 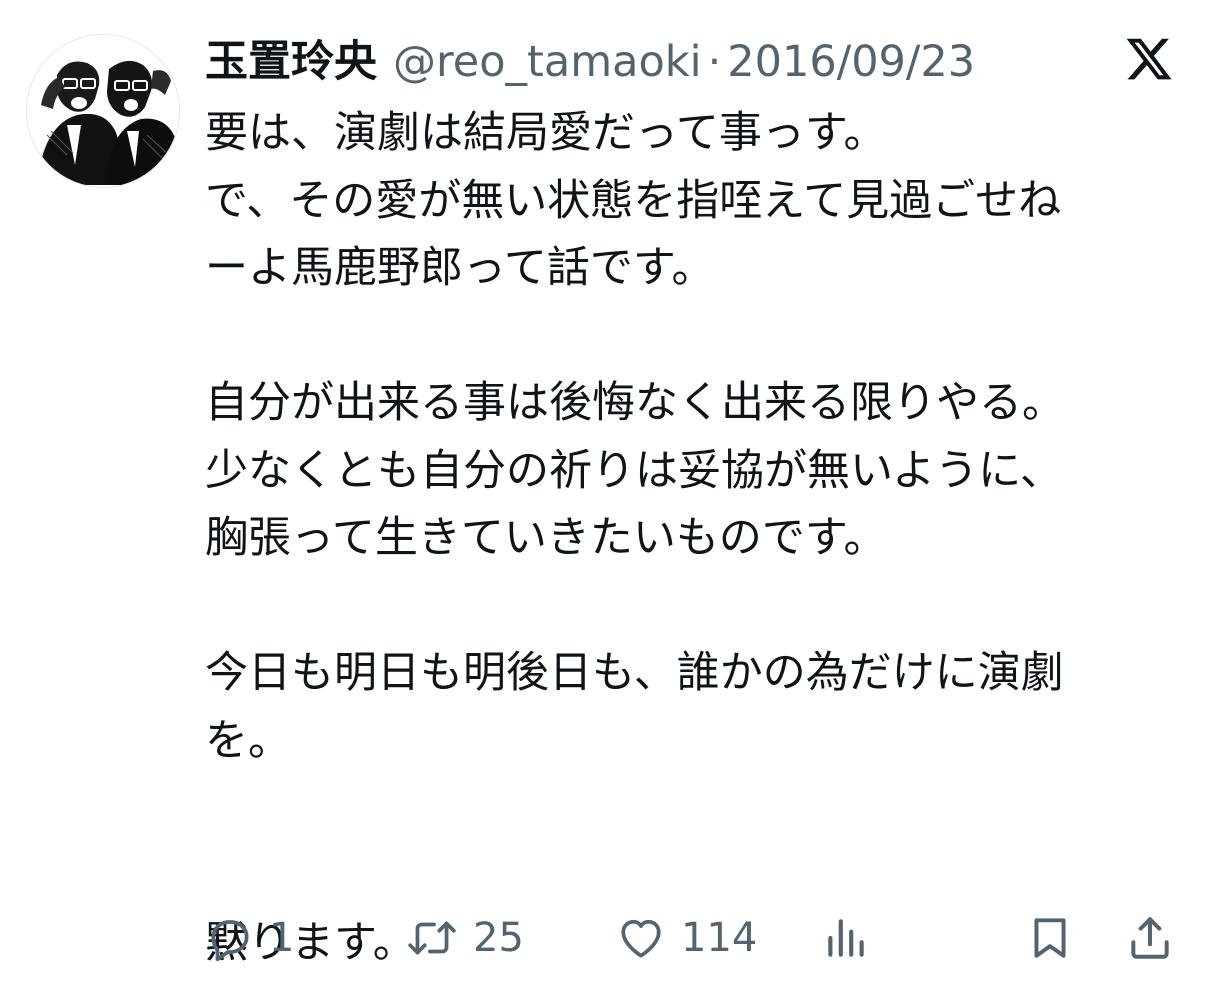 I want to click on tweet-line: ーよ馬鹿野郎って話です。, so click(x=460, y=268).